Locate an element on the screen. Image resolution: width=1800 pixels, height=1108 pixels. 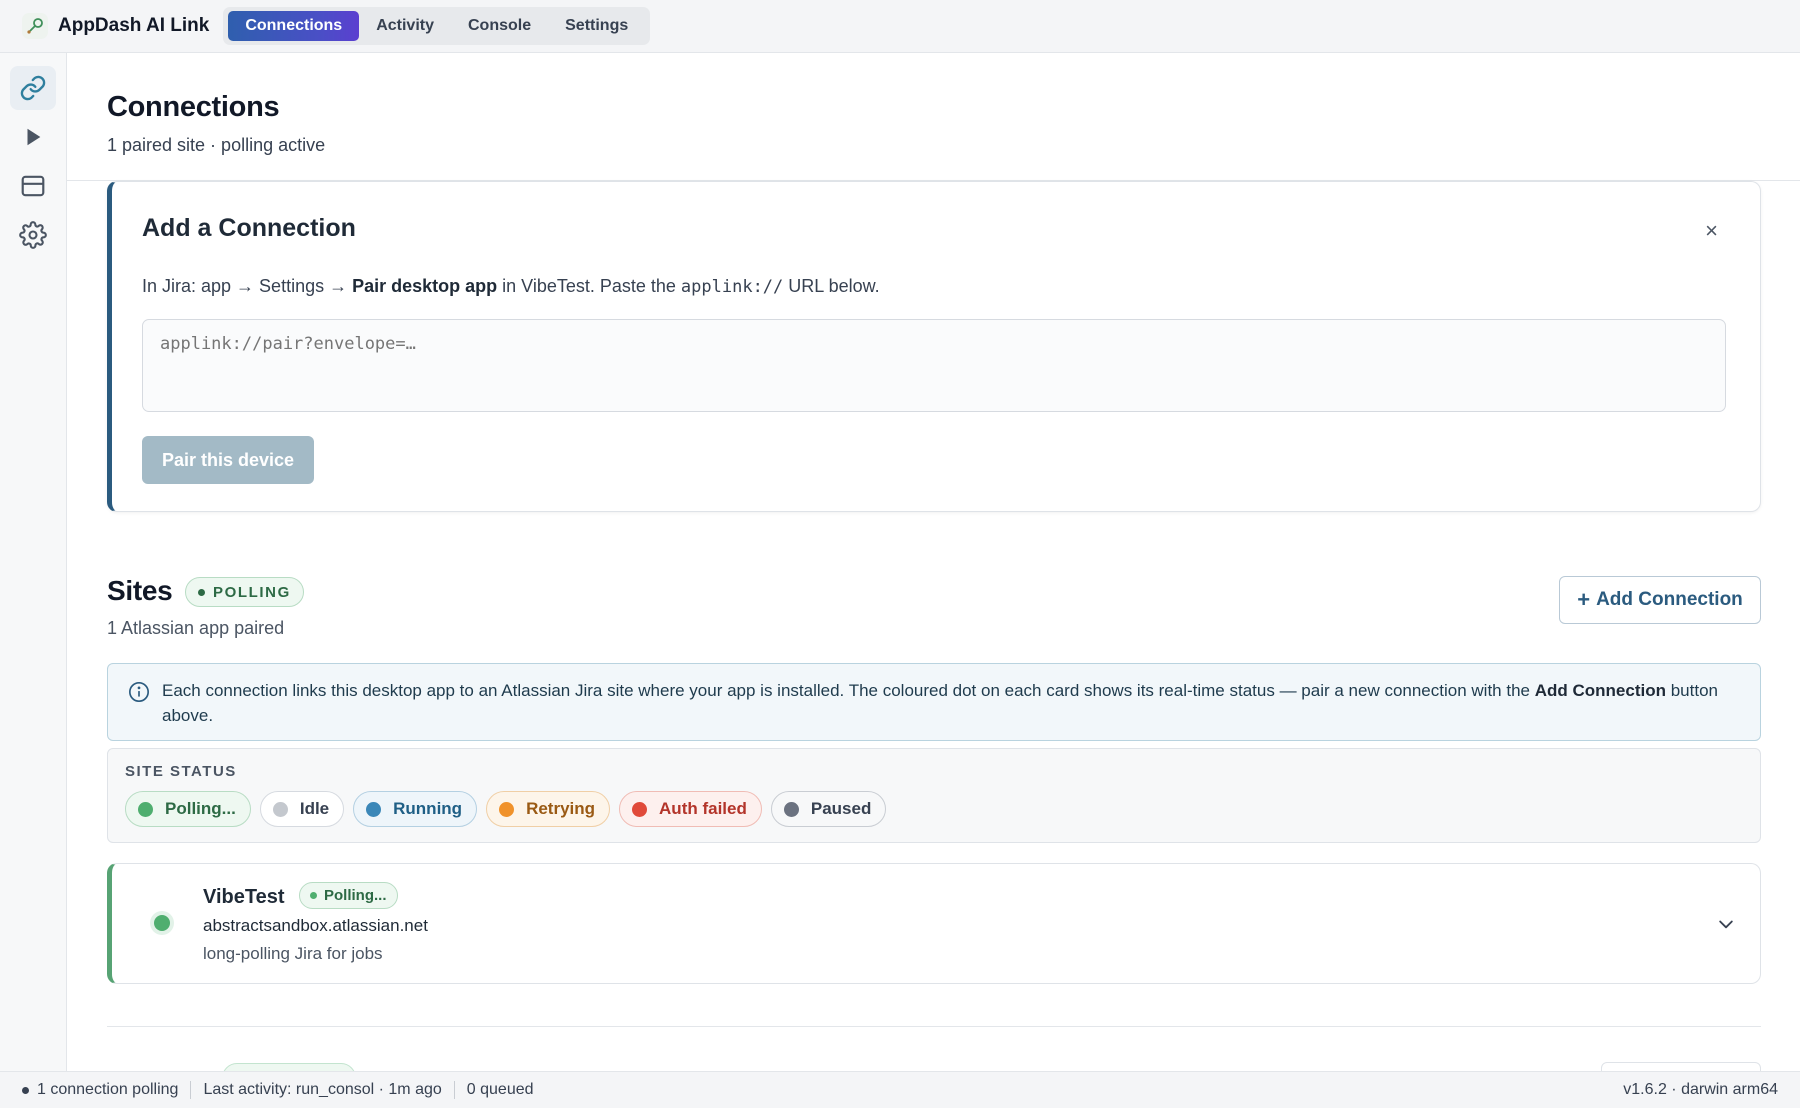
tab-console: Console is located at coordinates (499, 26).